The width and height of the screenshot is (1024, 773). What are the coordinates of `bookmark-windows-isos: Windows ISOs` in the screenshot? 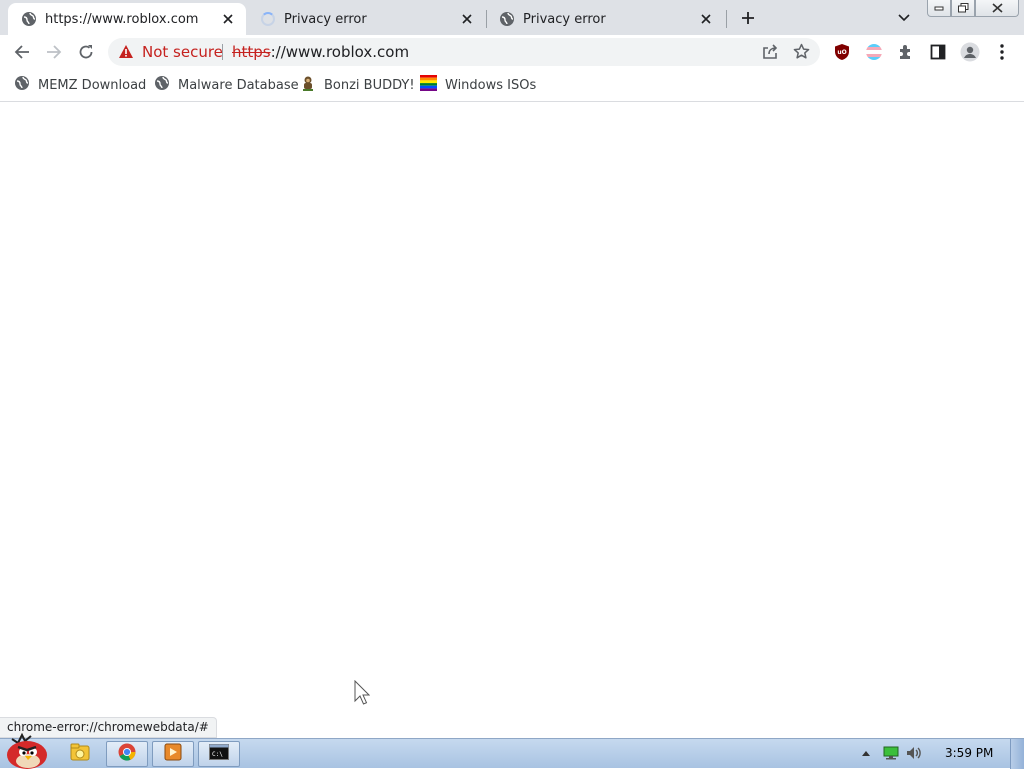 It's located at (478, 85).